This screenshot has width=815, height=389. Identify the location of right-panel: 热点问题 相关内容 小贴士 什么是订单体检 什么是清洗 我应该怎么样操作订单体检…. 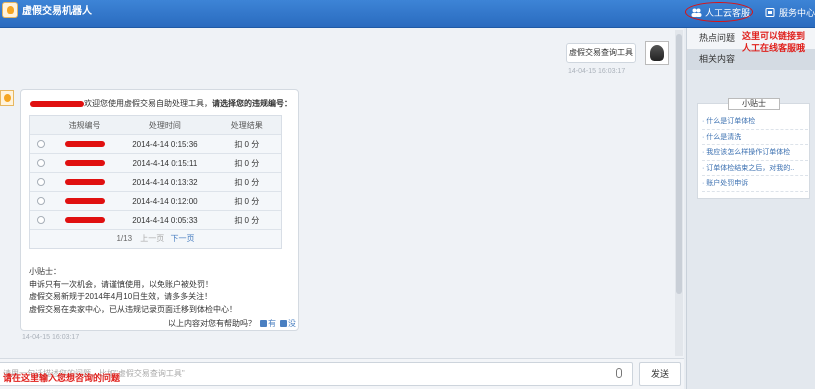
(750, 208).